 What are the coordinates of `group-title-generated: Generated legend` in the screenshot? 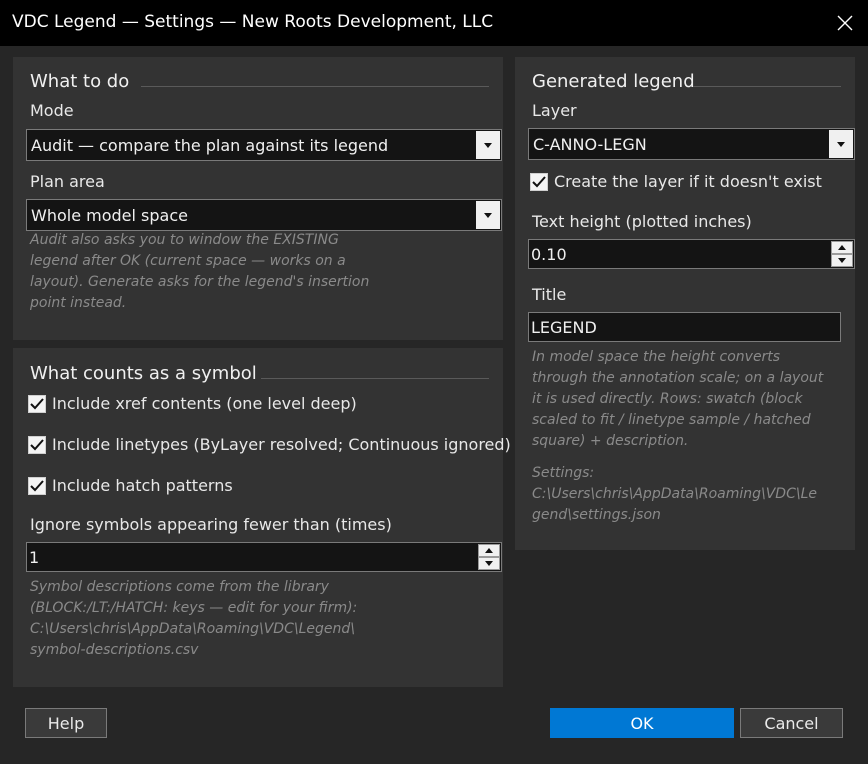 It's located at (613, 81).